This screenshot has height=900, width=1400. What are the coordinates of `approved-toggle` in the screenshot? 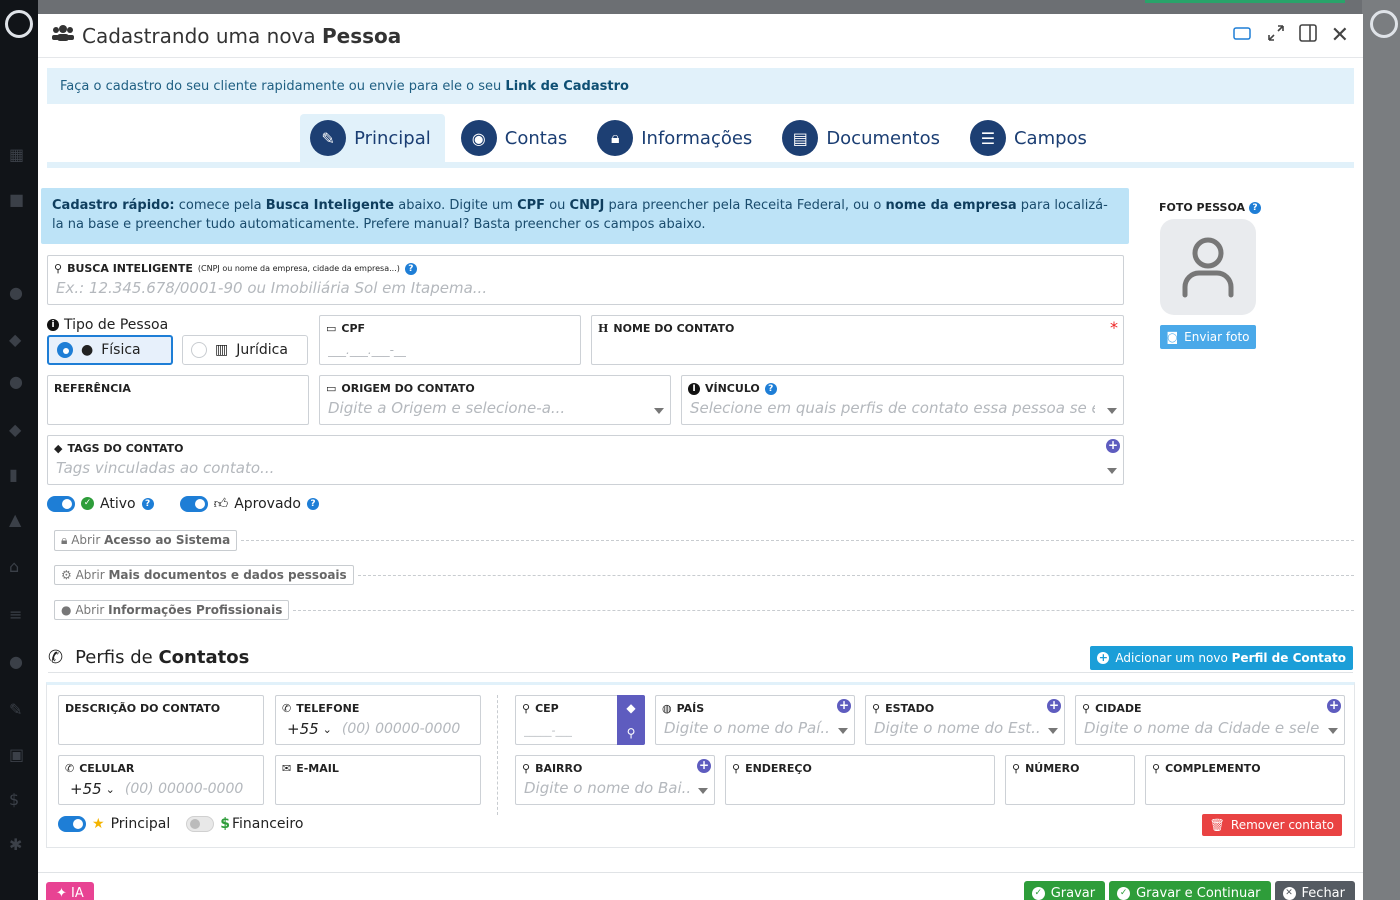 It's located at (193, 503).